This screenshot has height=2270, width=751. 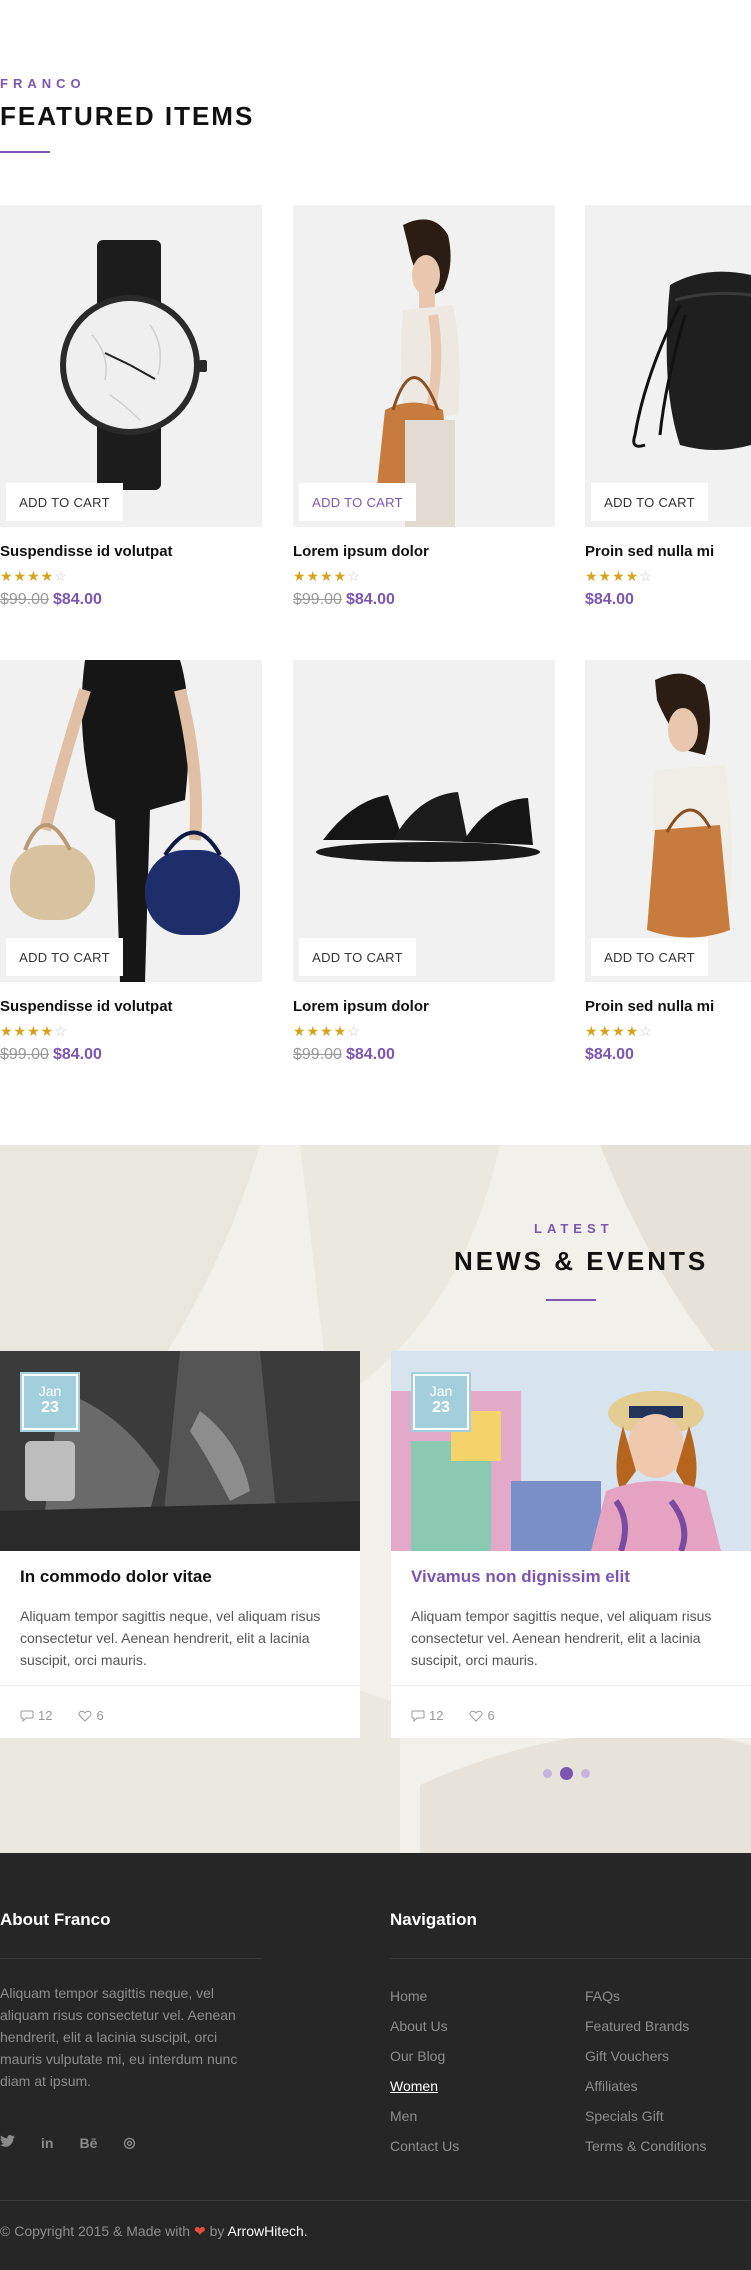 I want to click on footer-link-contact-us: Contact Us, so click(x=424, y=2153).